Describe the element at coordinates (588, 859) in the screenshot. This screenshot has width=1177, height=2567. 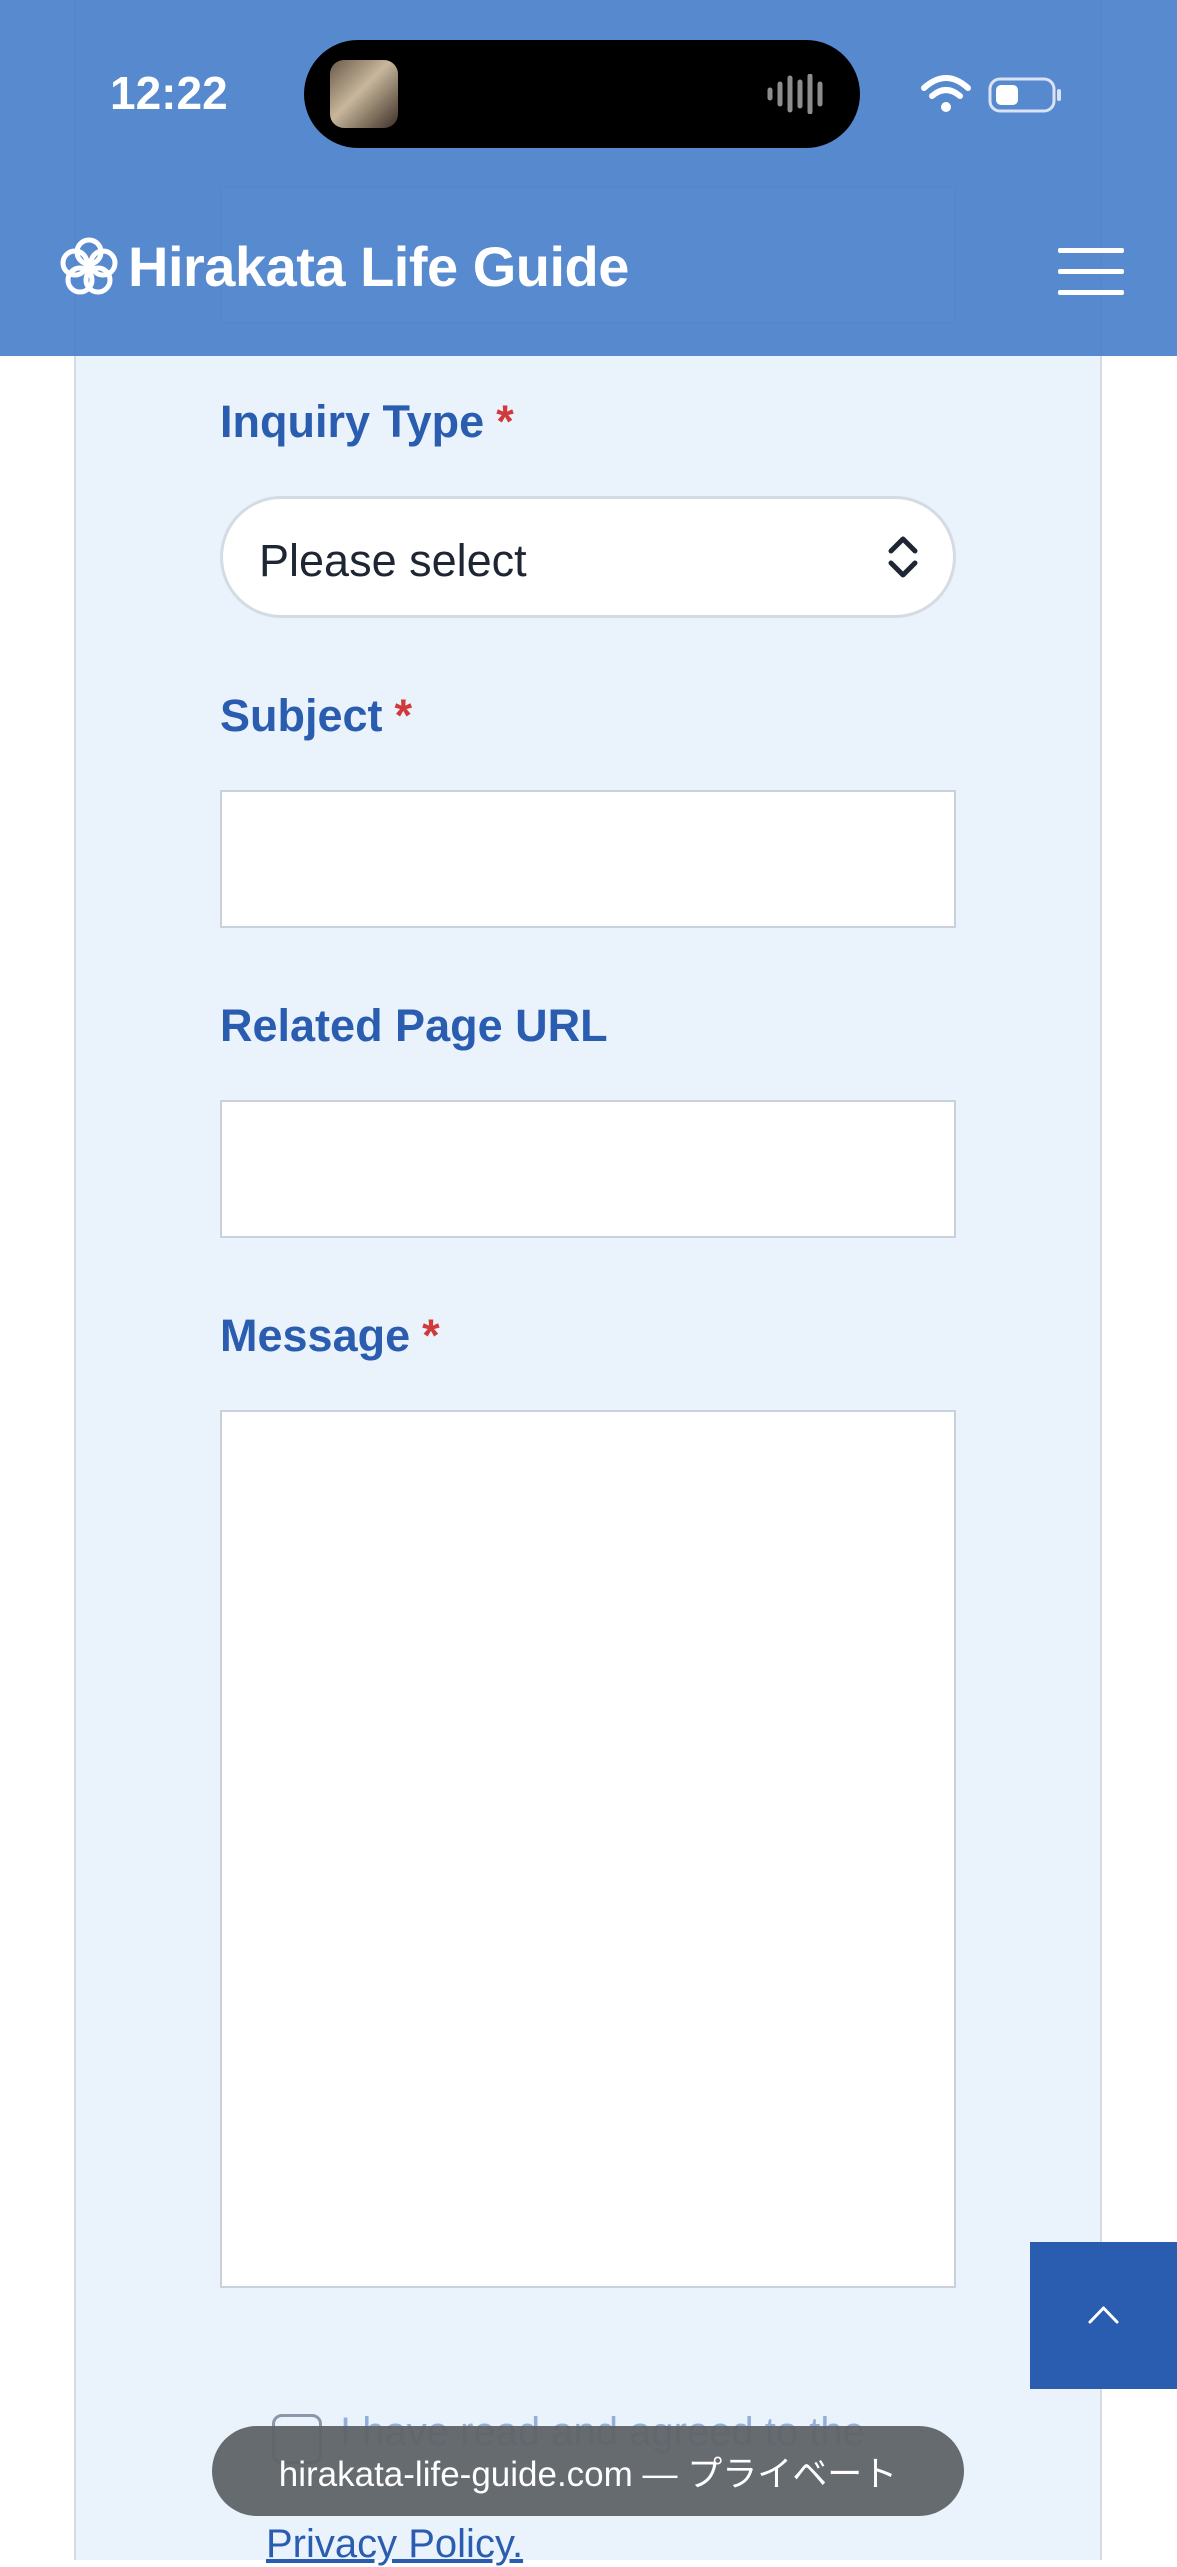
I see `subject-input` at that location.